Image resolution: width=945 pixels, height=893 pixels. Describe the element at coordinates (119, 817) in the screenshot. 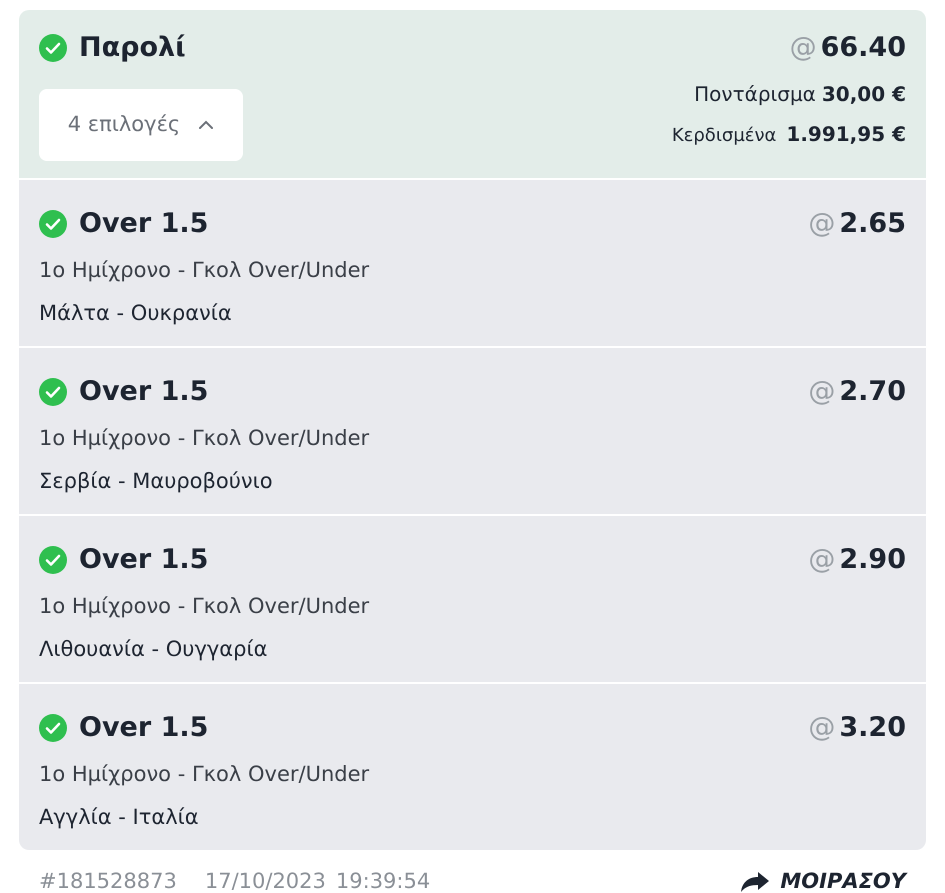

I see `match-name: Αγγλία - Ιταλία` at that location.